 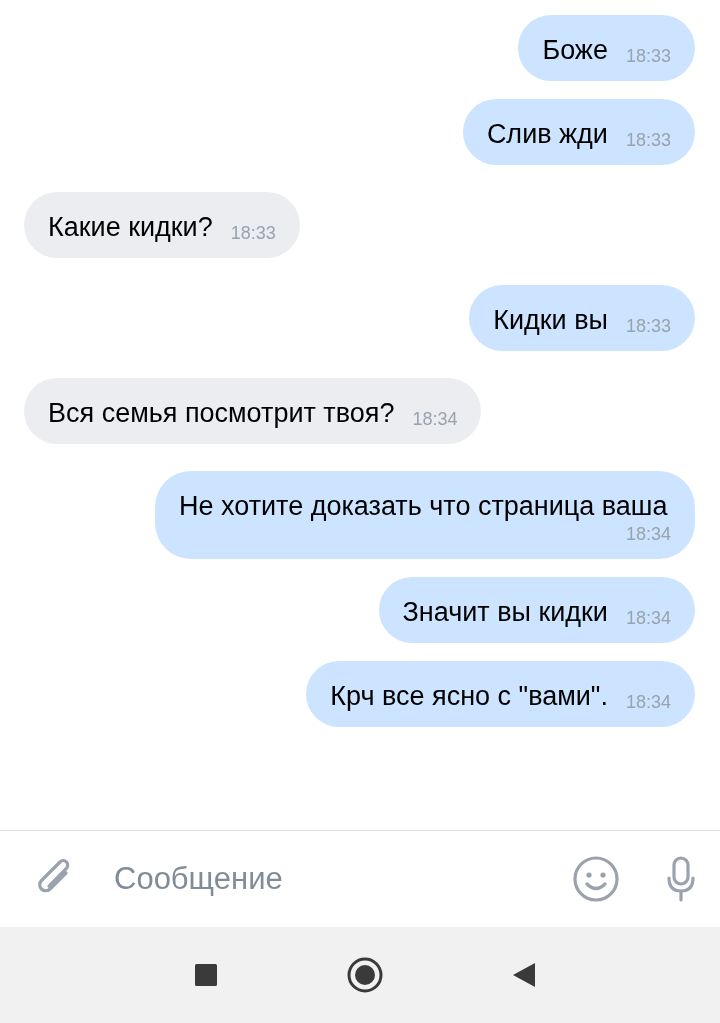 What do you see at coordinates (331, 879) in the screenshot?
I see `message-field: Сообщение` at bounding box center [331, 879].